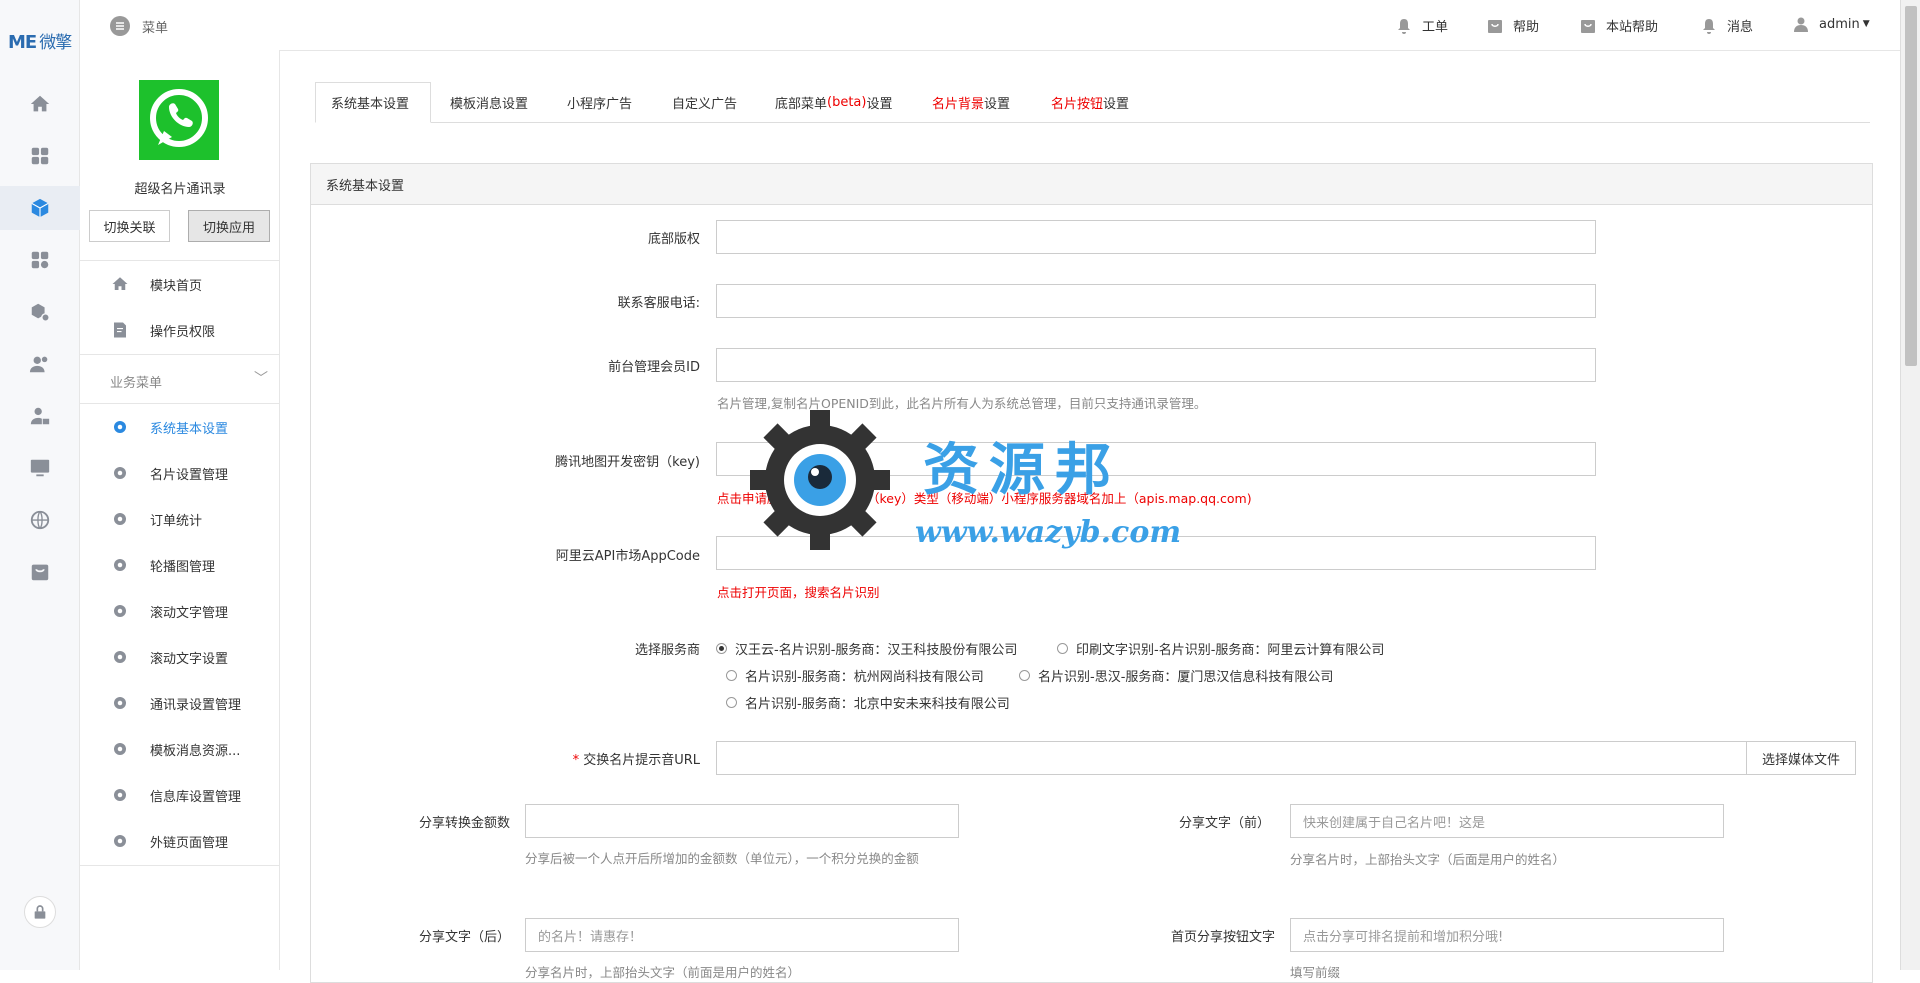 This screenshot has width=1920, height=983. I want to click on caret-down-icon: ▼, so click(1866, 24).